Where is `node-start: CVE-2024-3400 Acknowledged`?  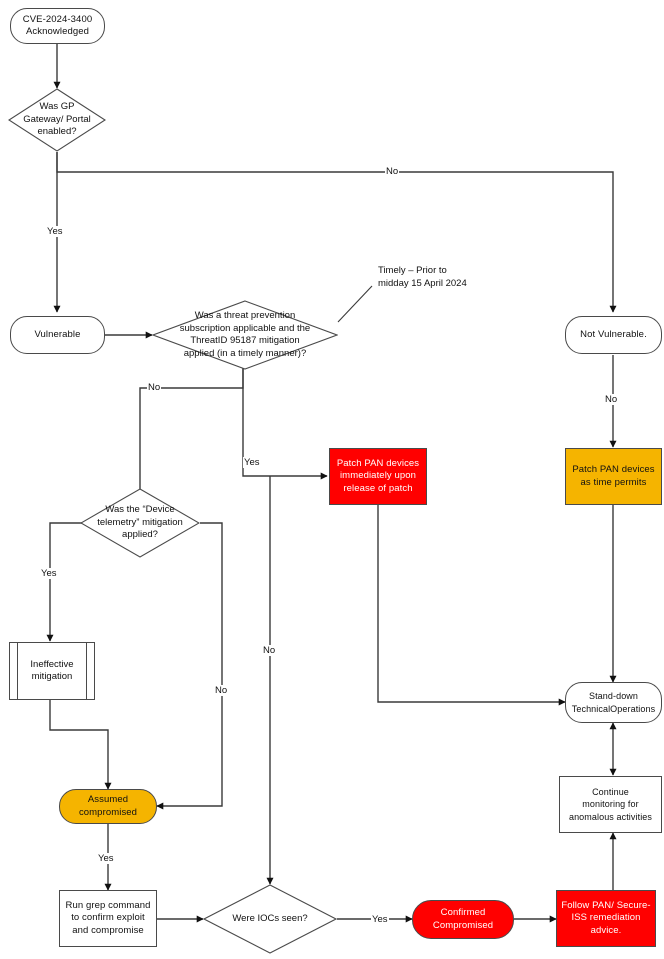
node-start: CVE-2024-3400 Acknowledged is located at coordinates (57, 26).